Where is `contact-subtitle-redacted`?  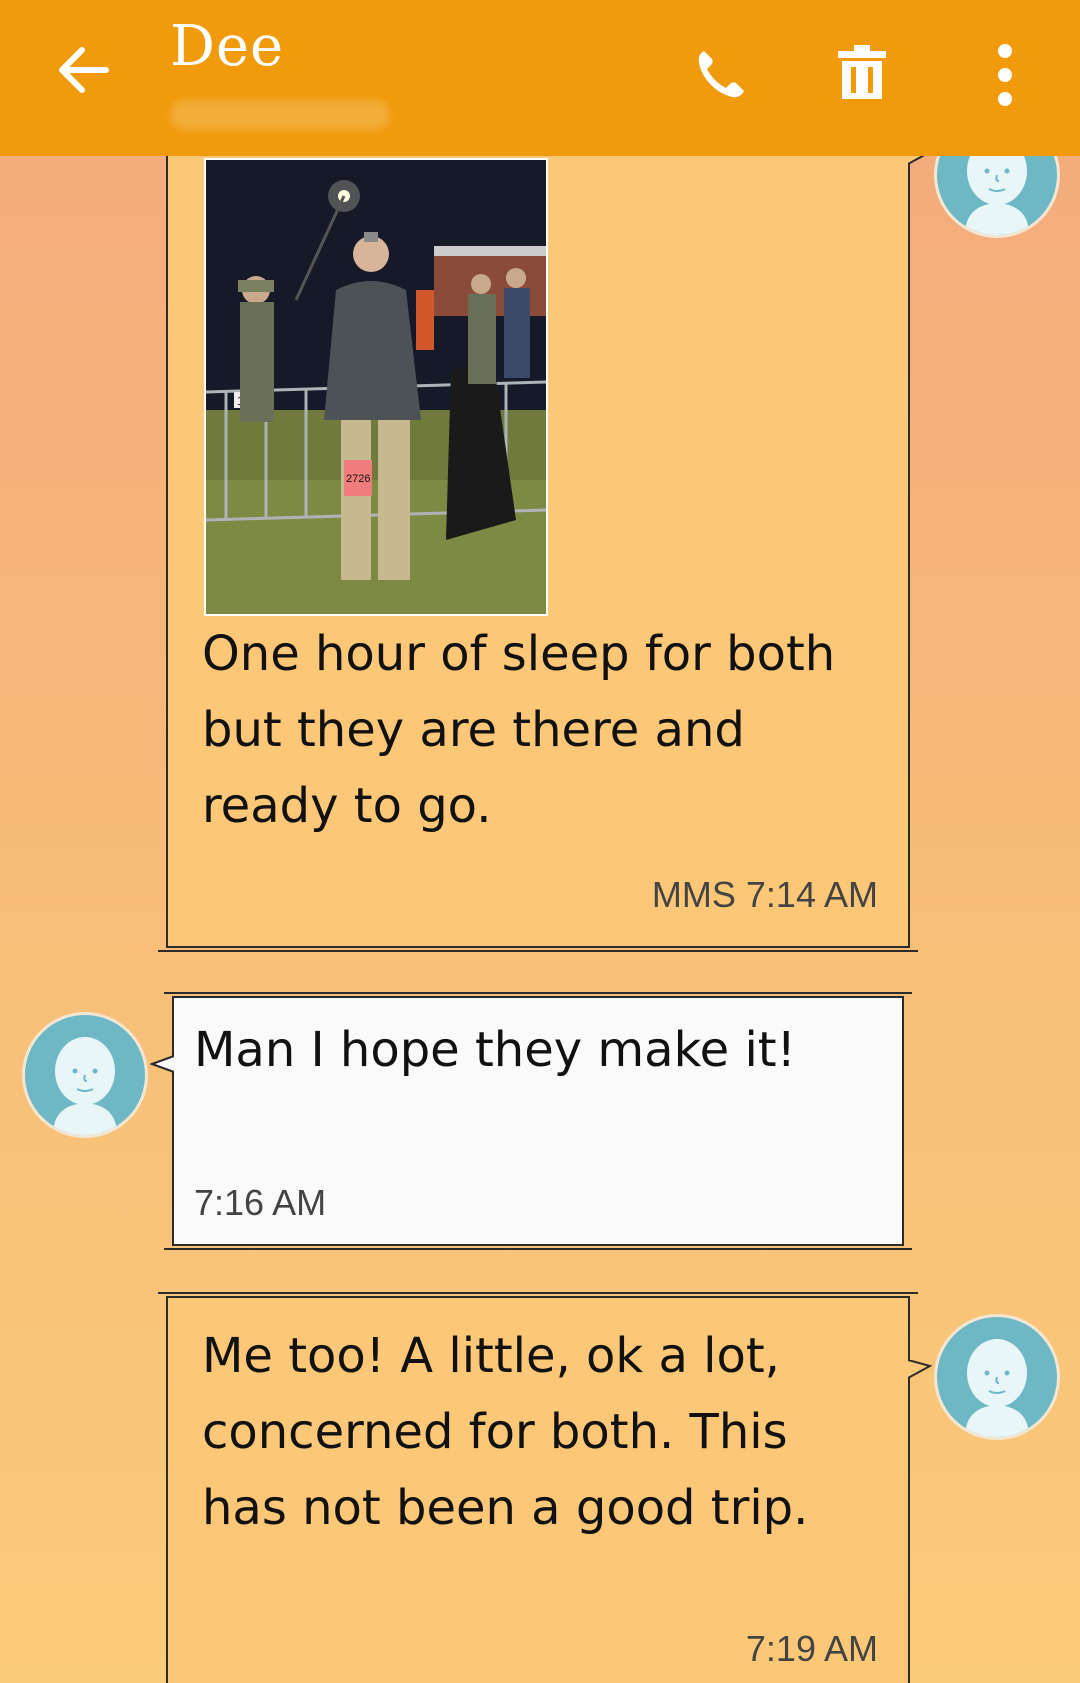
contact-subtitle-redacted is located at coordinates (280, 115).